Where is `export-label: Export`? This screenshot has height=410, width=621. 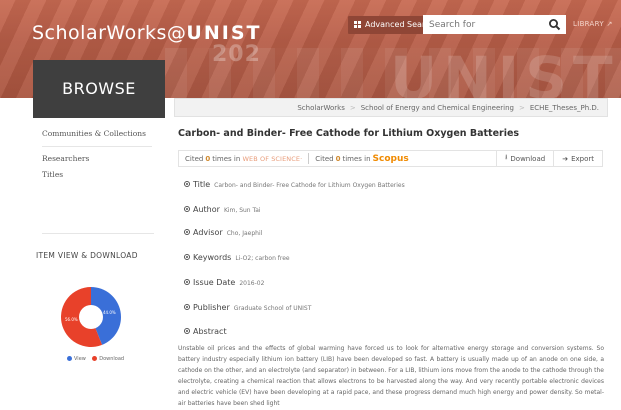
export-label: Export is located at coordinates (582, 158).